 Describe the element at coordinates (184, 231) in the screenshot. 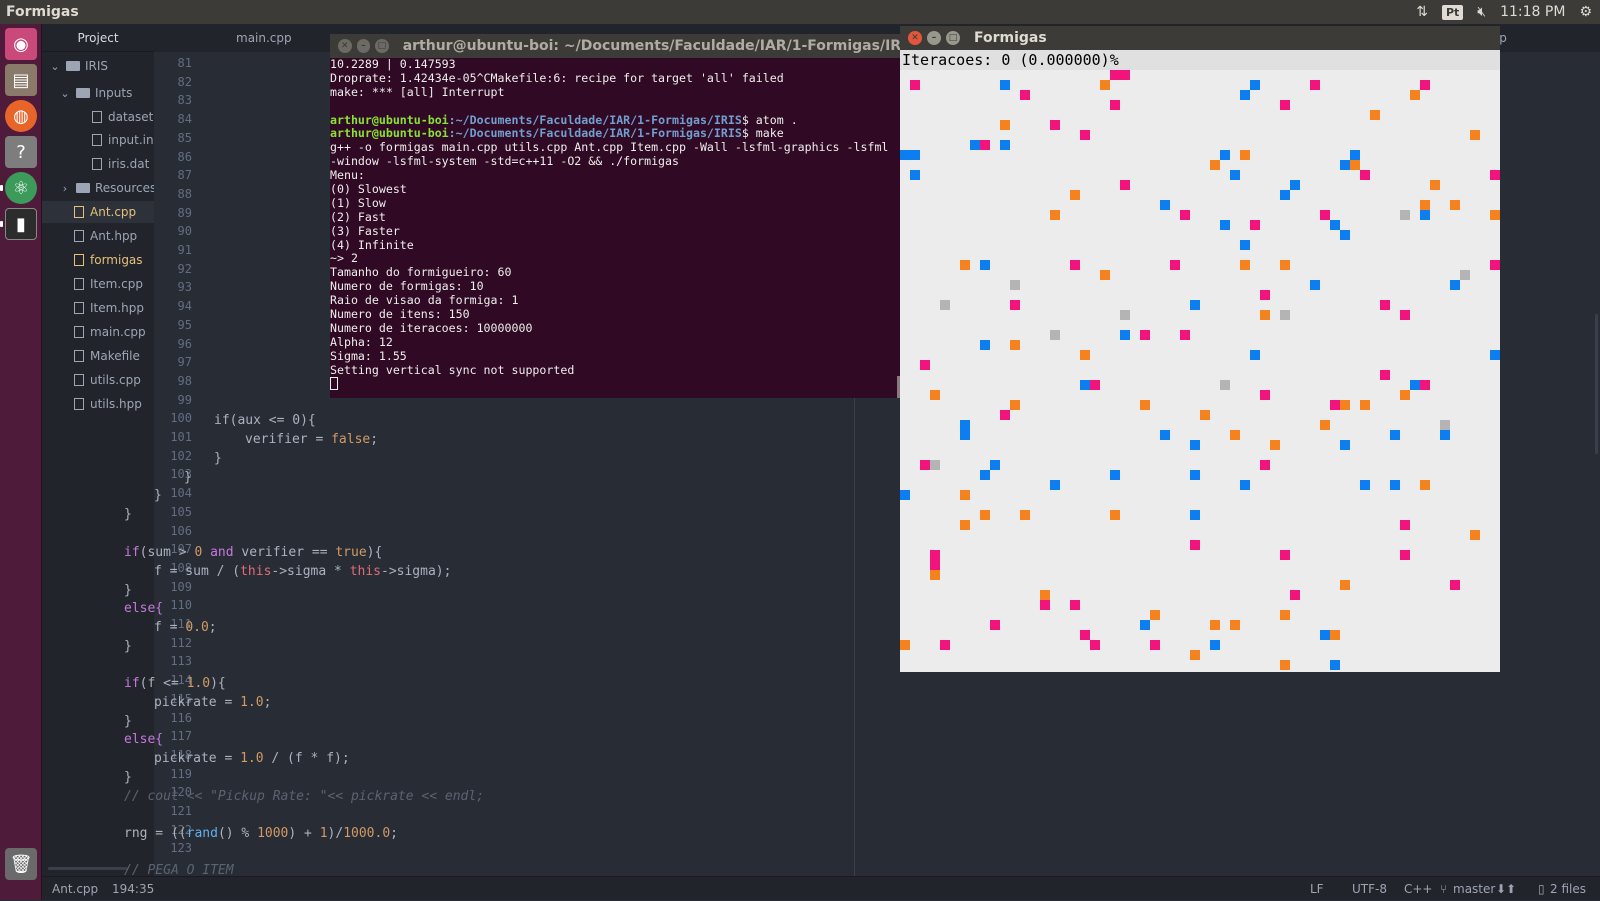

I see `line-number: 90` at that location.